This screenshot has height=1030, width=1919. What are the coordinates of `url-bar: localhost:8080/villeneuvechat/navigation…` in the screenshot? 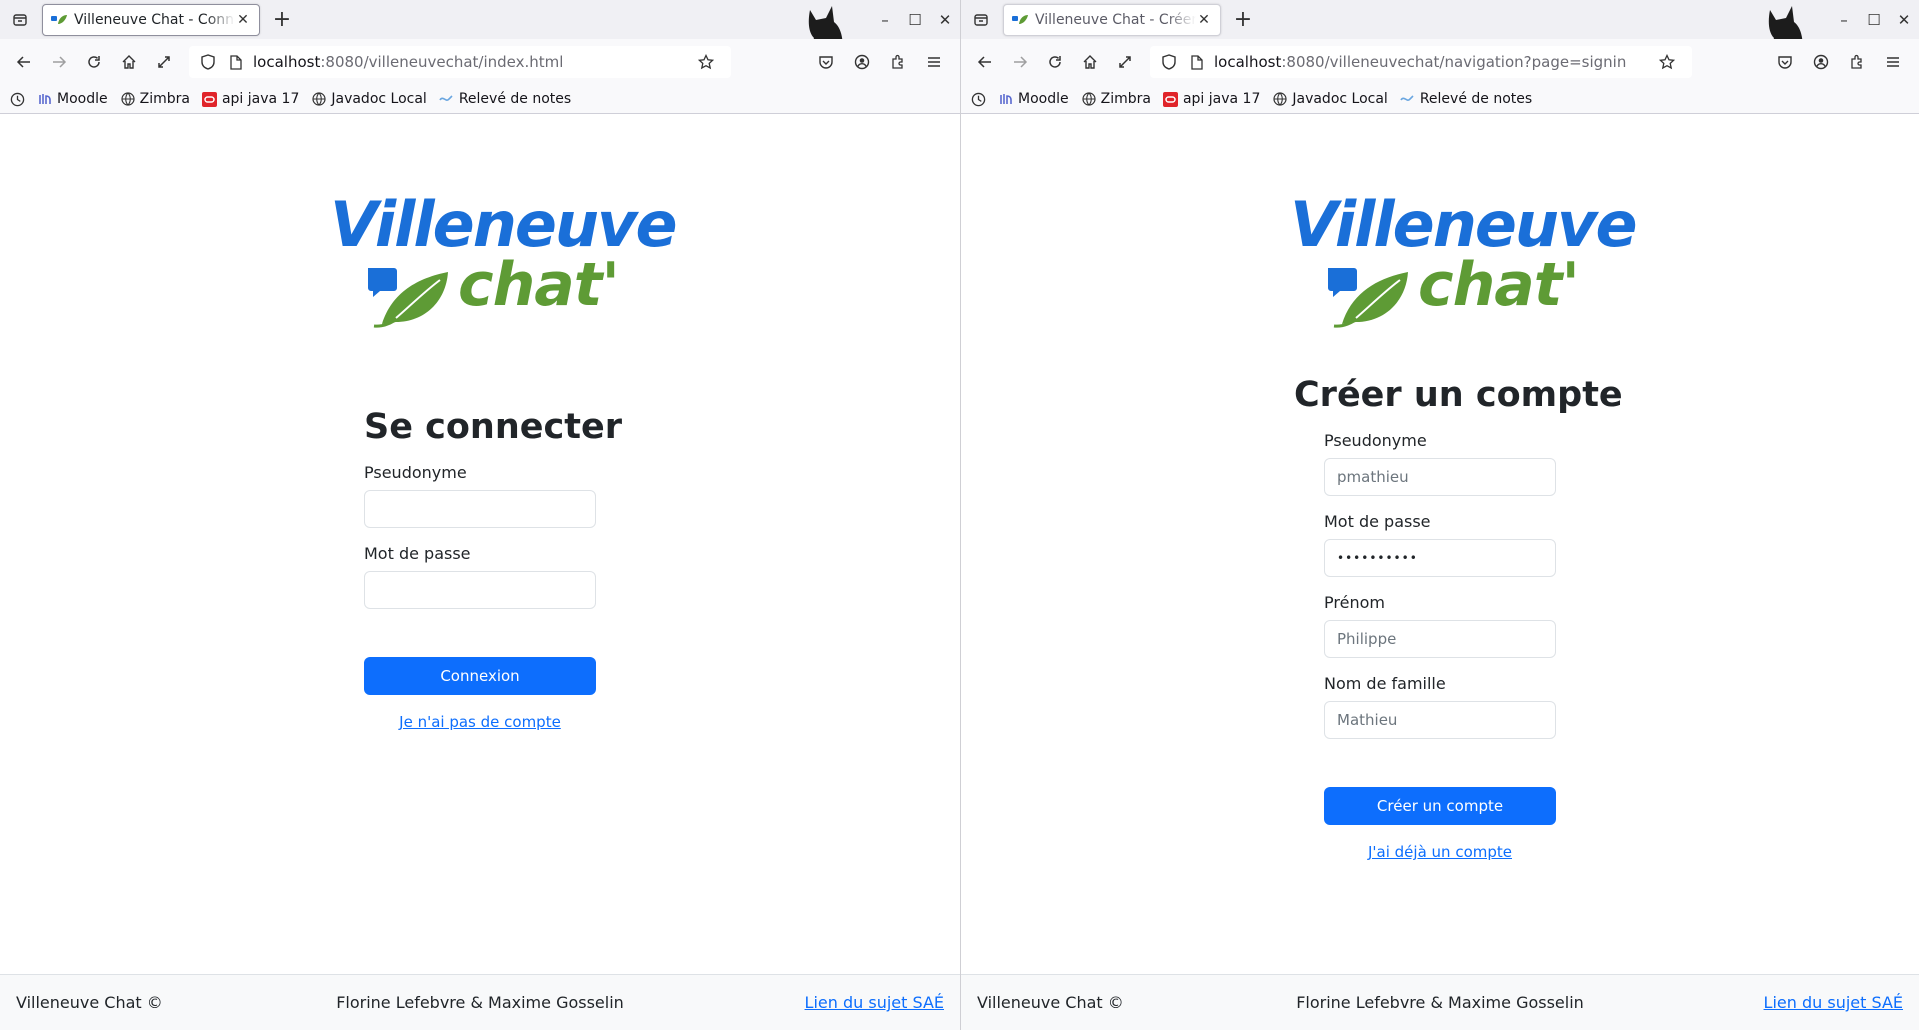 It's located at (1421, 62).